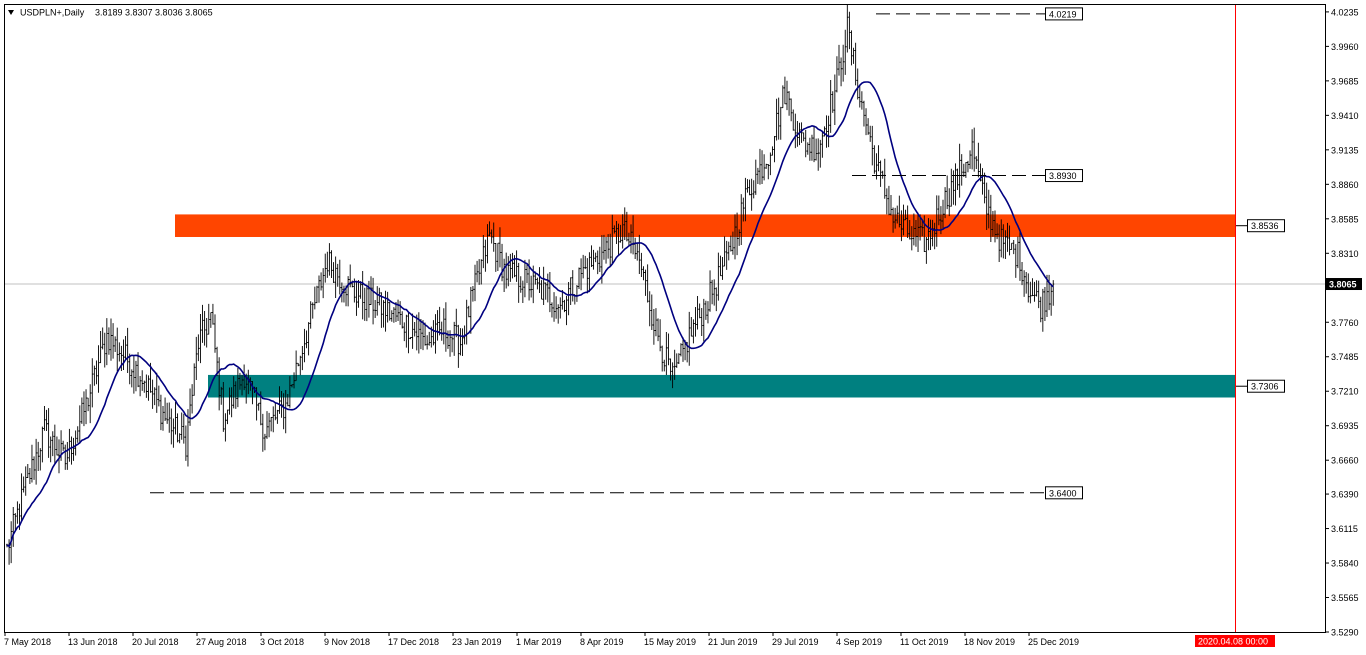 This screenshot has width=1366, height=655. Describe the element at coordinates (154, 13) in the screenshot. I see `ohlc-label: 3.8189 3.8307 3.8036 3.8065` at that location.